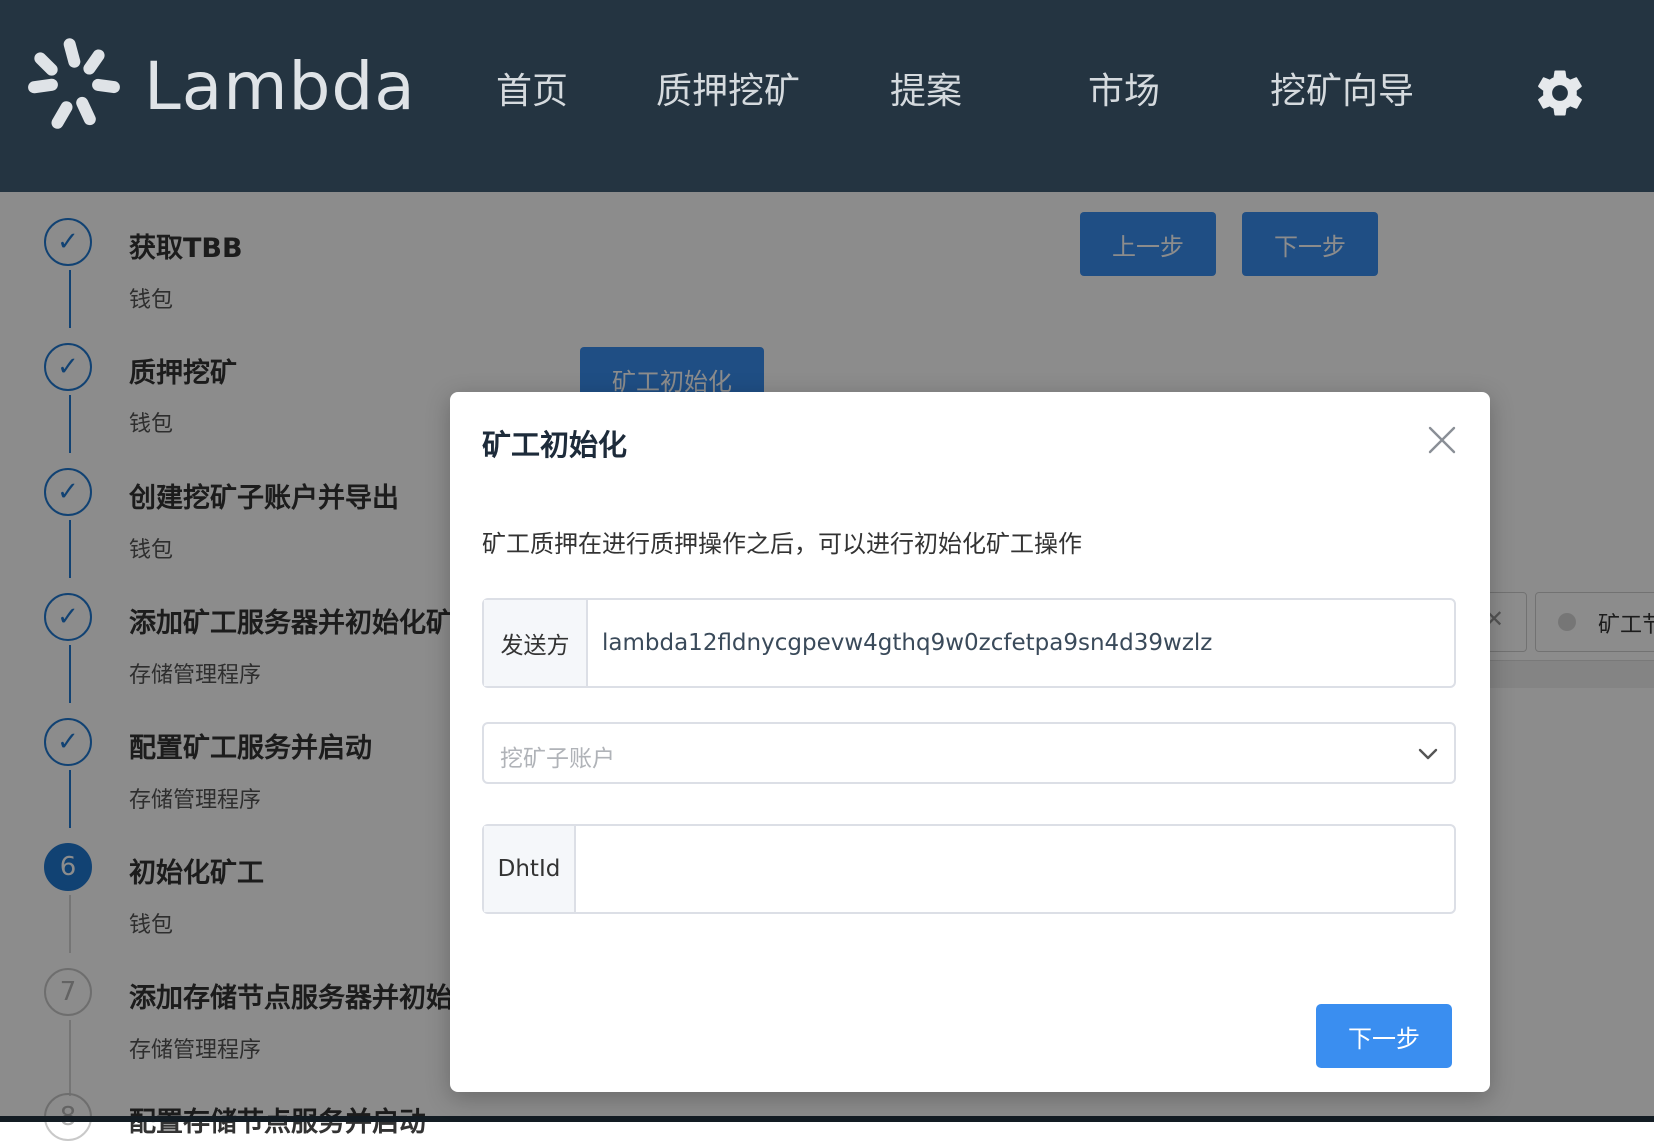 This screenshot has width=1654, height=1141. What do you see at coordinates (530, 869) in the screenshot?
I see `dhtid-label: DhtId` at bounding box center [530, 869].